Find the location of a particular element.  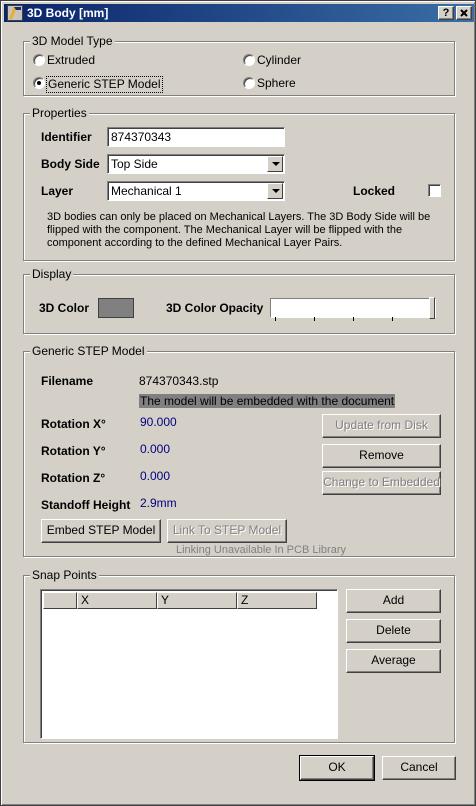

standoff-label: Standoff Height is located at coordinates (86, 505).